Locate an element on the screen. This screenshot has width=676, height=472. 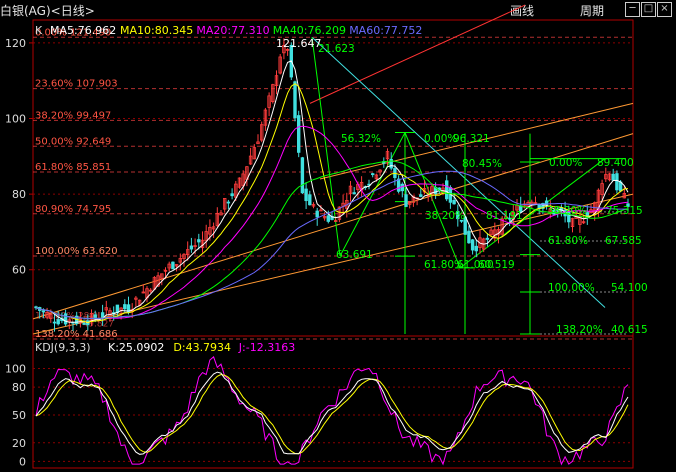
kdj-tick-label-1: 20 is located at coordinates (19, 443).